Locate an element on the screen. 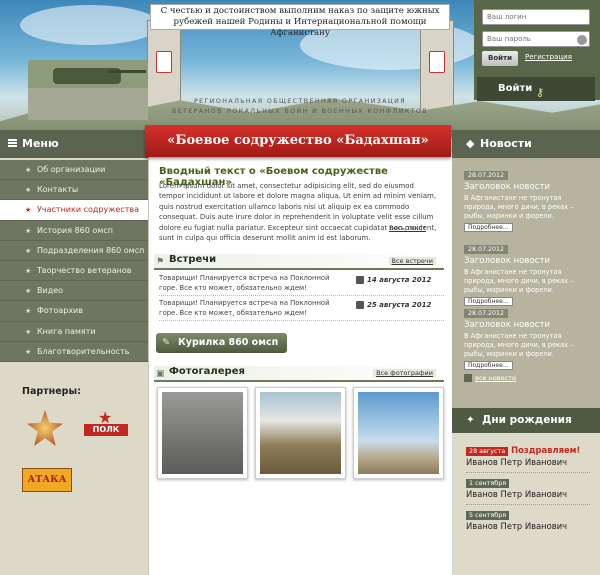  menu-item-label: Книга памяти is located at coordinates (66, 331).